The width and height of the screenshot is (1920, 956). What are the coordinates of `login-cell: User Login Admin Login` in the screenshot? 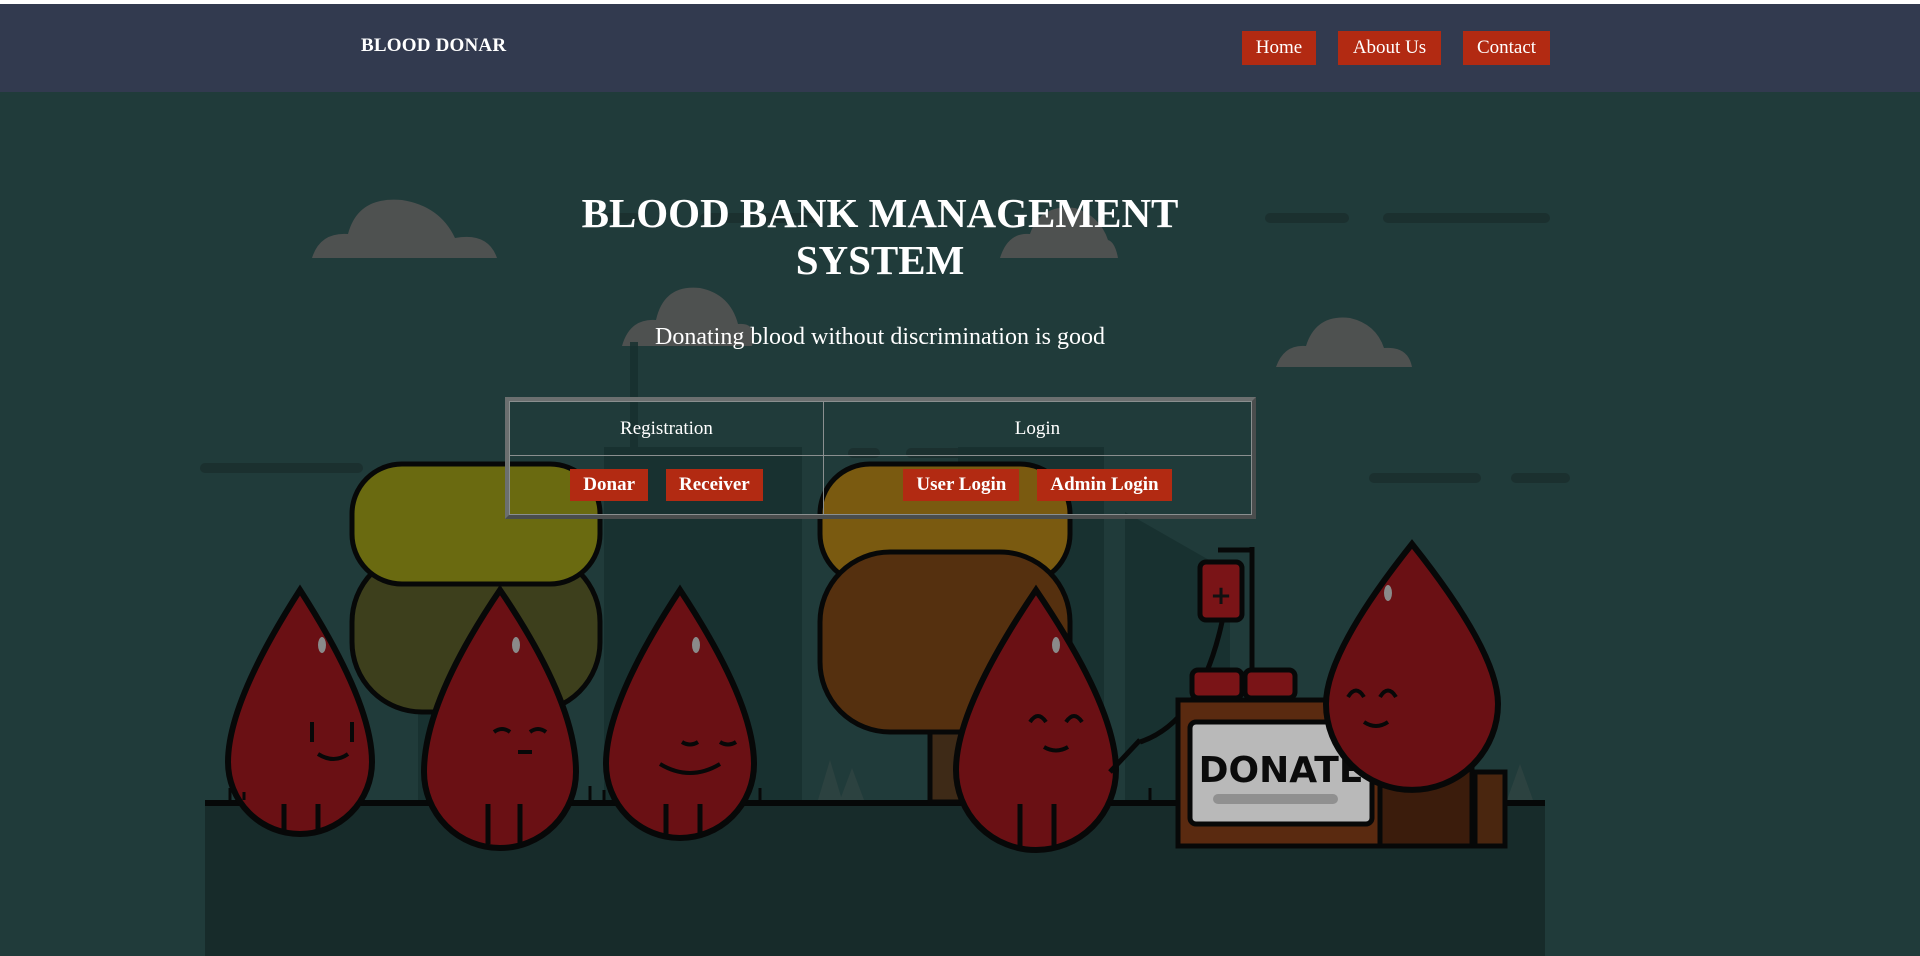 It's located at (1037, 485).